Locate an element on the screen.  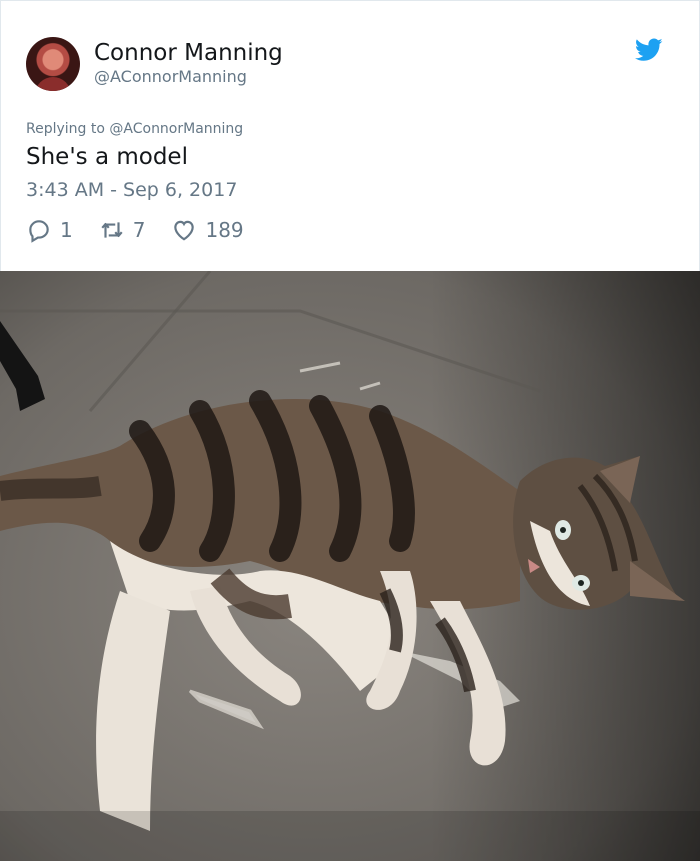
author-handle: @AConnorManning is located at coordinates (170, 77).